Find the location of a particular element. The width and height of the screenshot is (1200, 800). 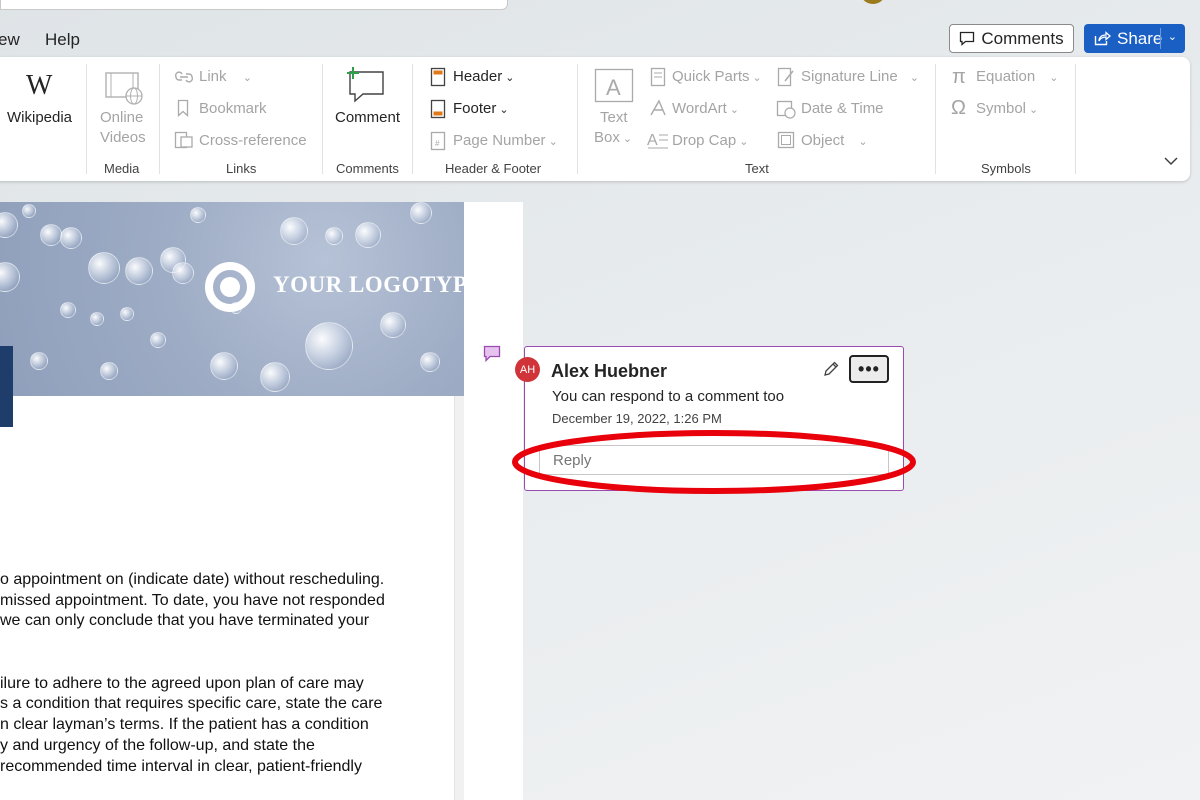

online-videos-label-1: Online is located at coordinates (121, 117).